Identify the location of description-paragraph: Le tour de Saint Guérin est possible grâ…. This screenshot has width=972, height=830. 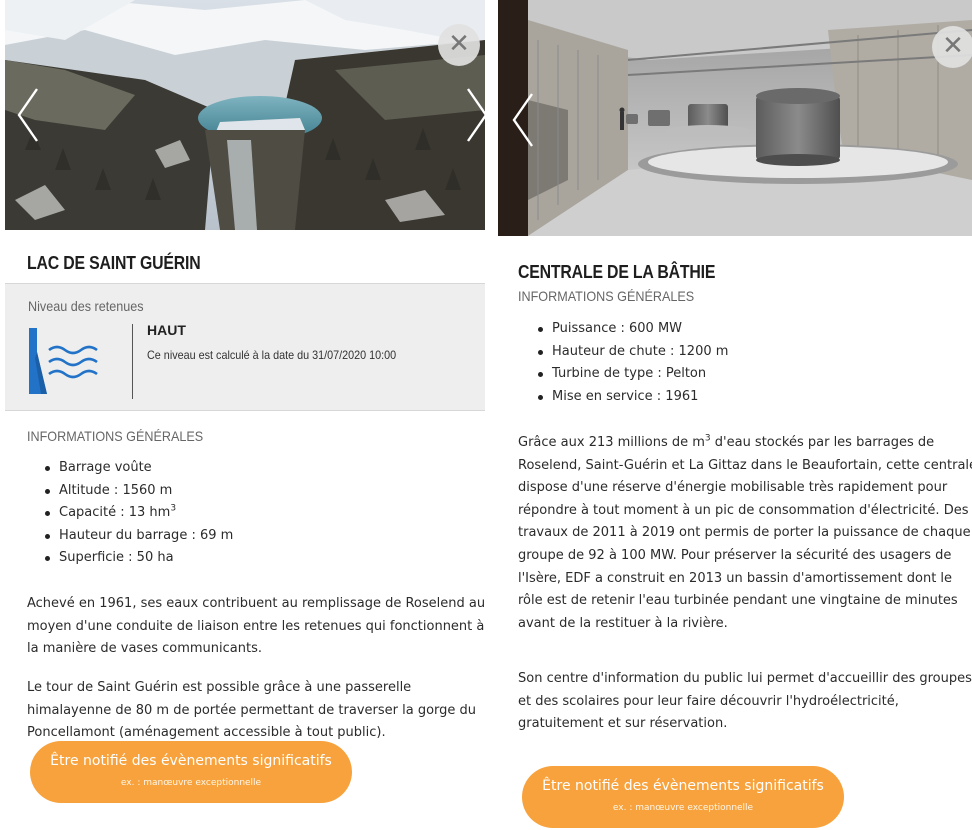
(251, 711).